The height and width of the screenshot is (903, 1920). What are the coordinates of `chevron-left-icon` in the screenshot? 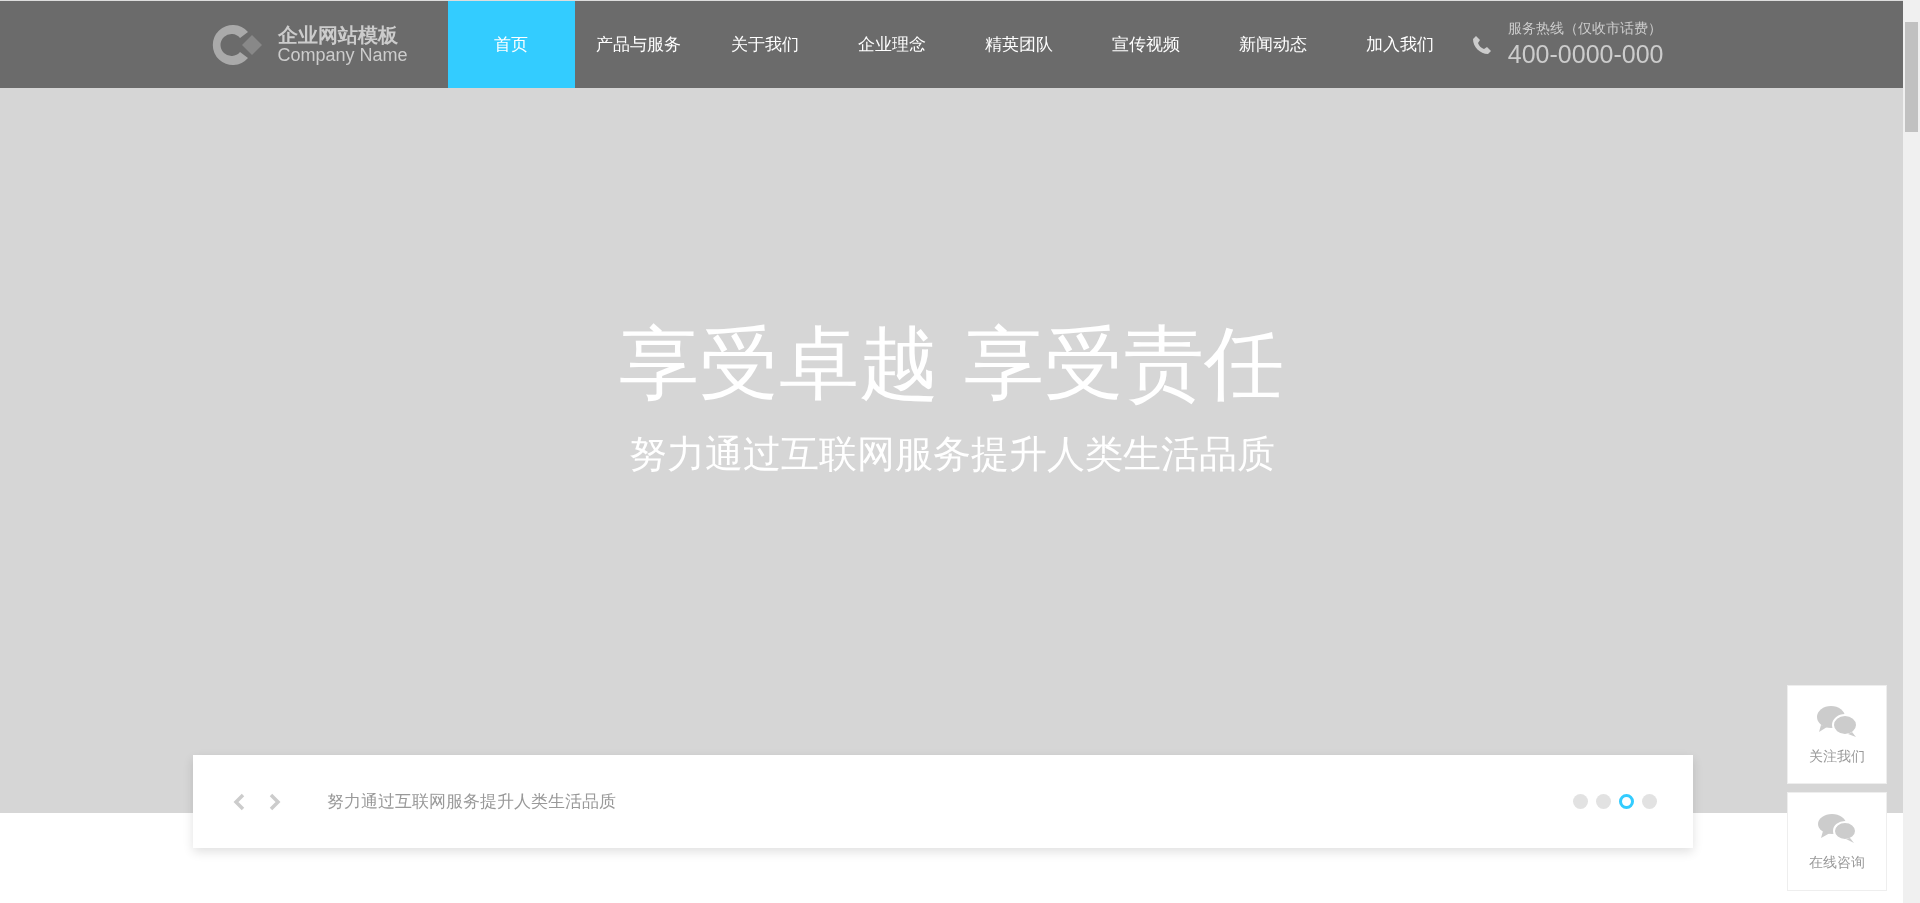 It's located at (239, 801).